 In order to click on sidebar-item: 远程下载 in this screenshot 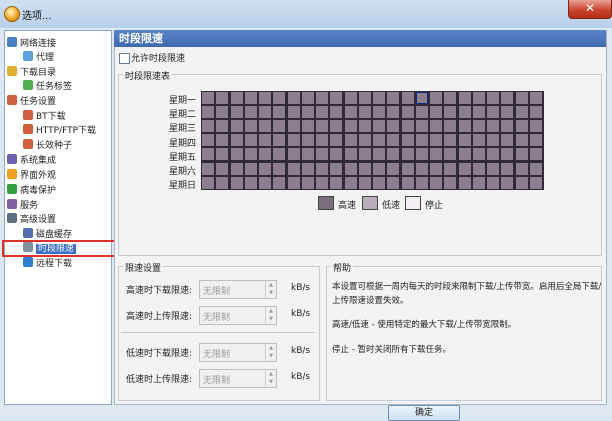, I will do `click(47, 263)`.